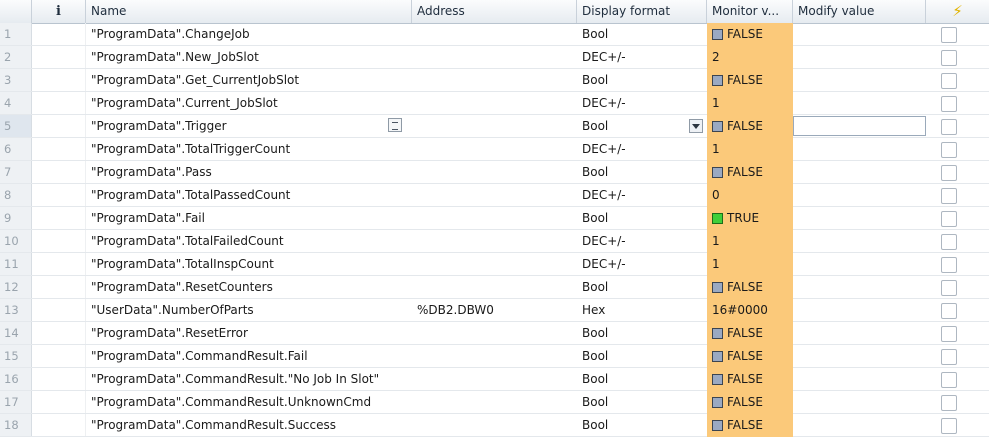 Image resolution: width=989 pixels, height=437 pixels. Describe the element at coordinates (249, 149) in the screenshot. I see `row-name: "ProgramData".TotalTriggerCount` at that location.